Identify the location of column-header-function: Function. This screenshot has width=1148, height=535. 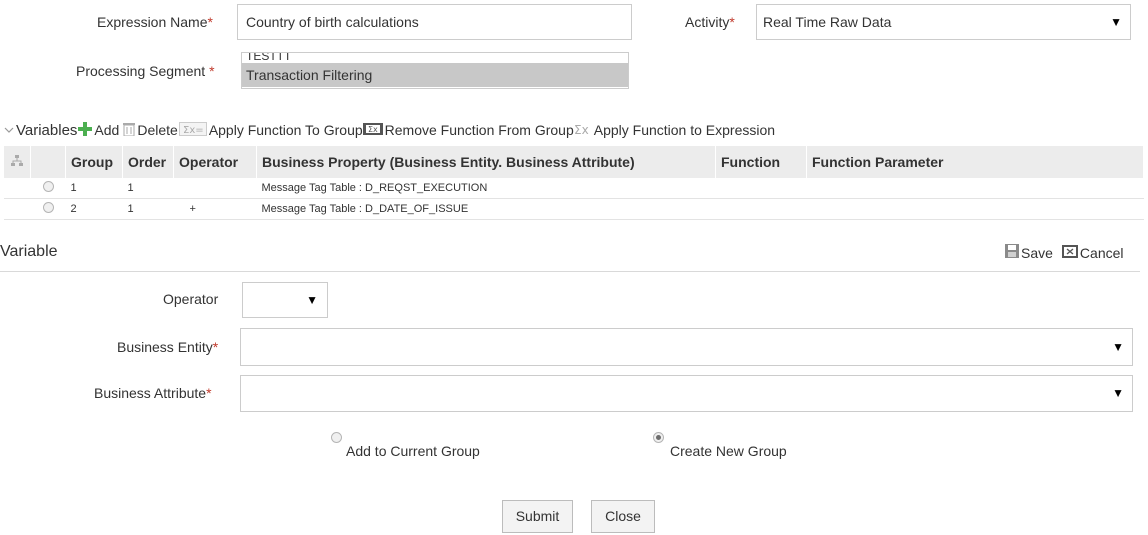
(761, 162).